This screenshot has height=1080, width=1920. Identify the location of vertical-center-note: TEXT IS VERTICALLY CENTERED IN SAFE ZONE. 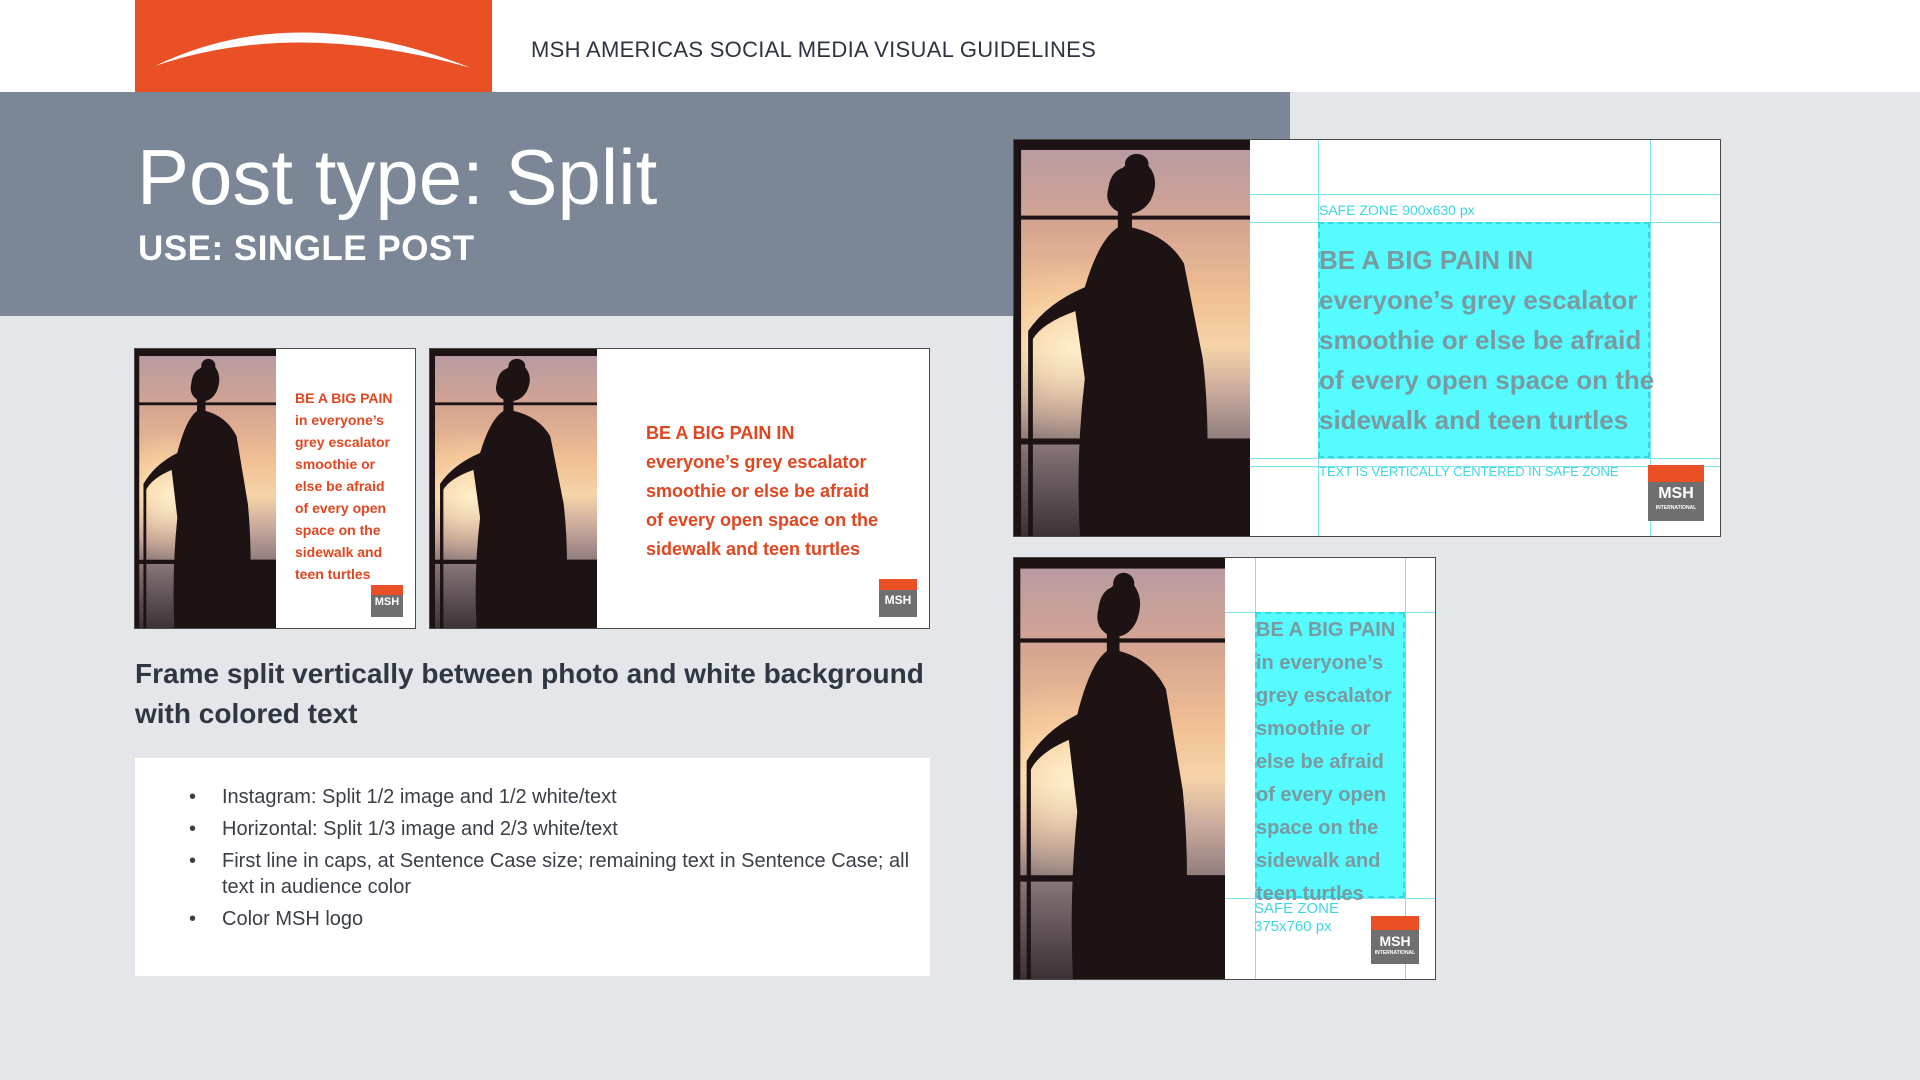
(1469, 471).